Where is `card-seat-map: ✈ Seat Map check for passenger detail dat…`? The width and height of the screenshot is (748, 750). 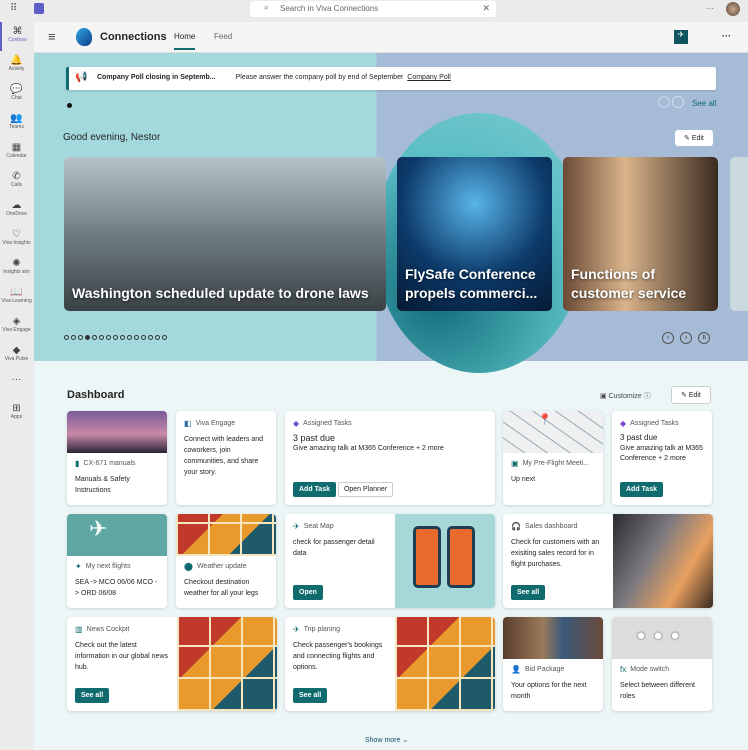
card-seat-map: ✈ Seat Map check for passenger detail dat… is located at coordinates (390, 561).